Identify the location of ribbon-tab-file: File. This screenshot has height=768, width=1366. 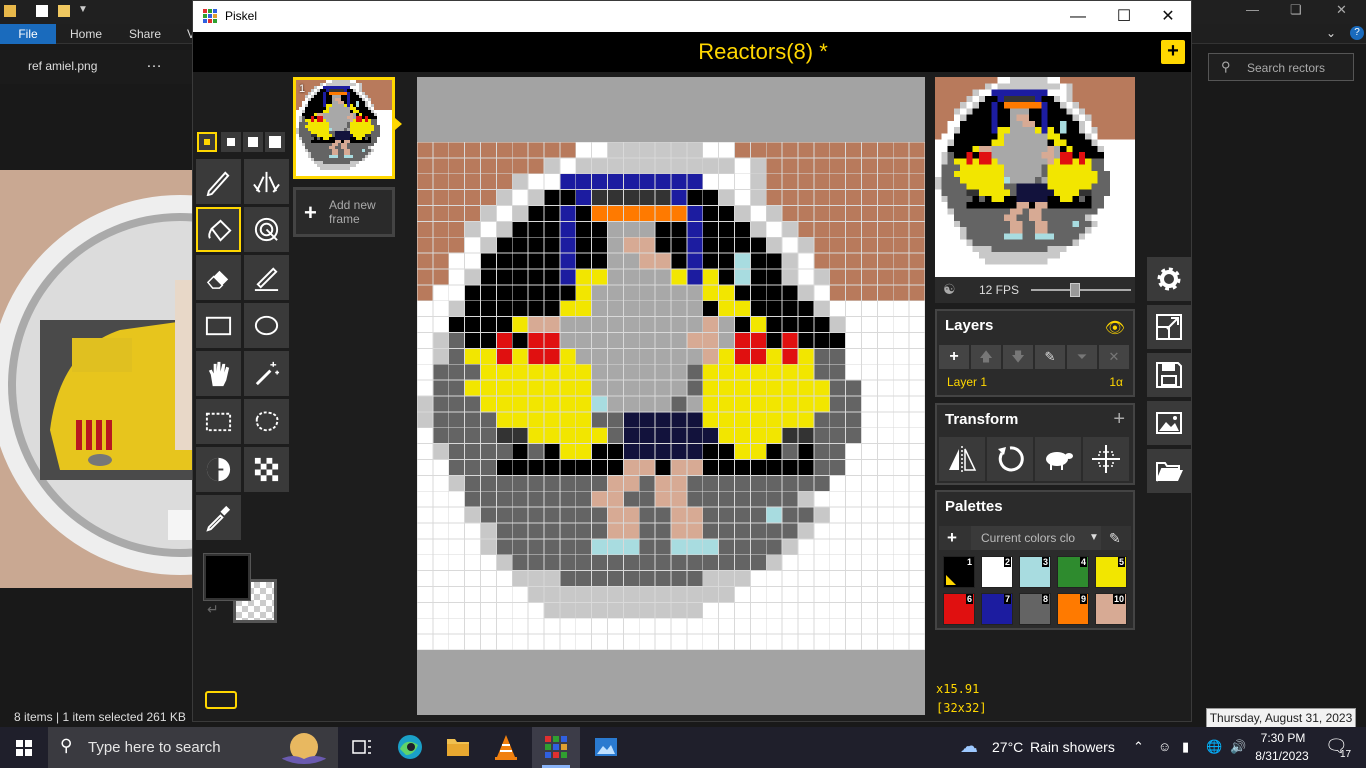
(28, 34).